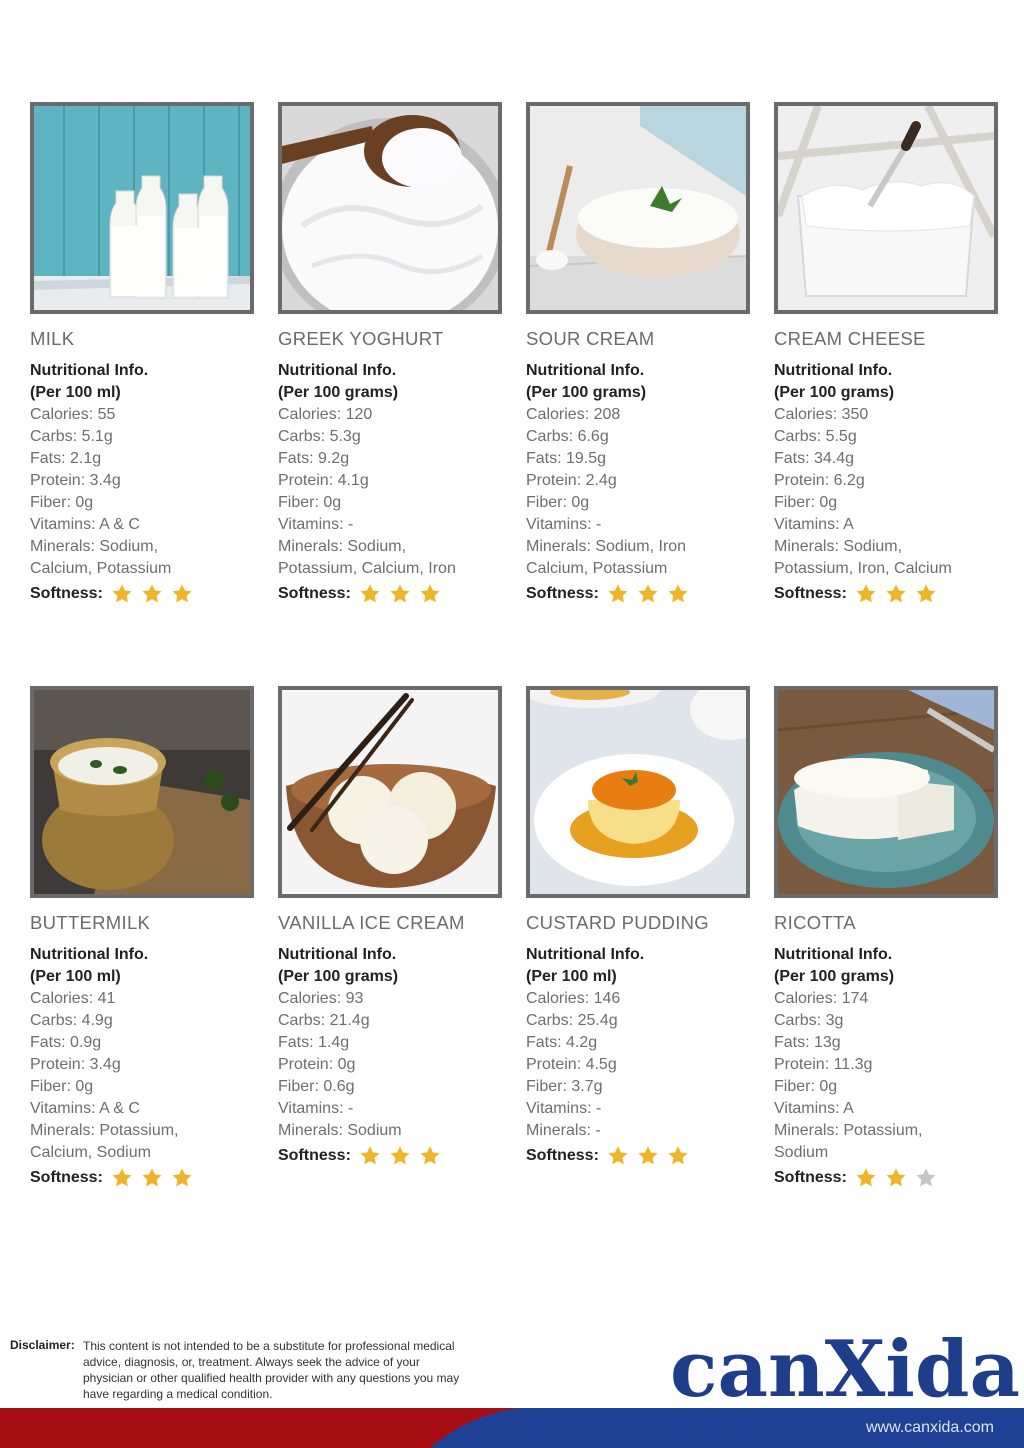 The image size is (1024, 1448). What do you see at coordinates (807, 1042) in the screenshot?
I see `nutrition-line: Fats: 13g` at bounding box center [807, 1042].